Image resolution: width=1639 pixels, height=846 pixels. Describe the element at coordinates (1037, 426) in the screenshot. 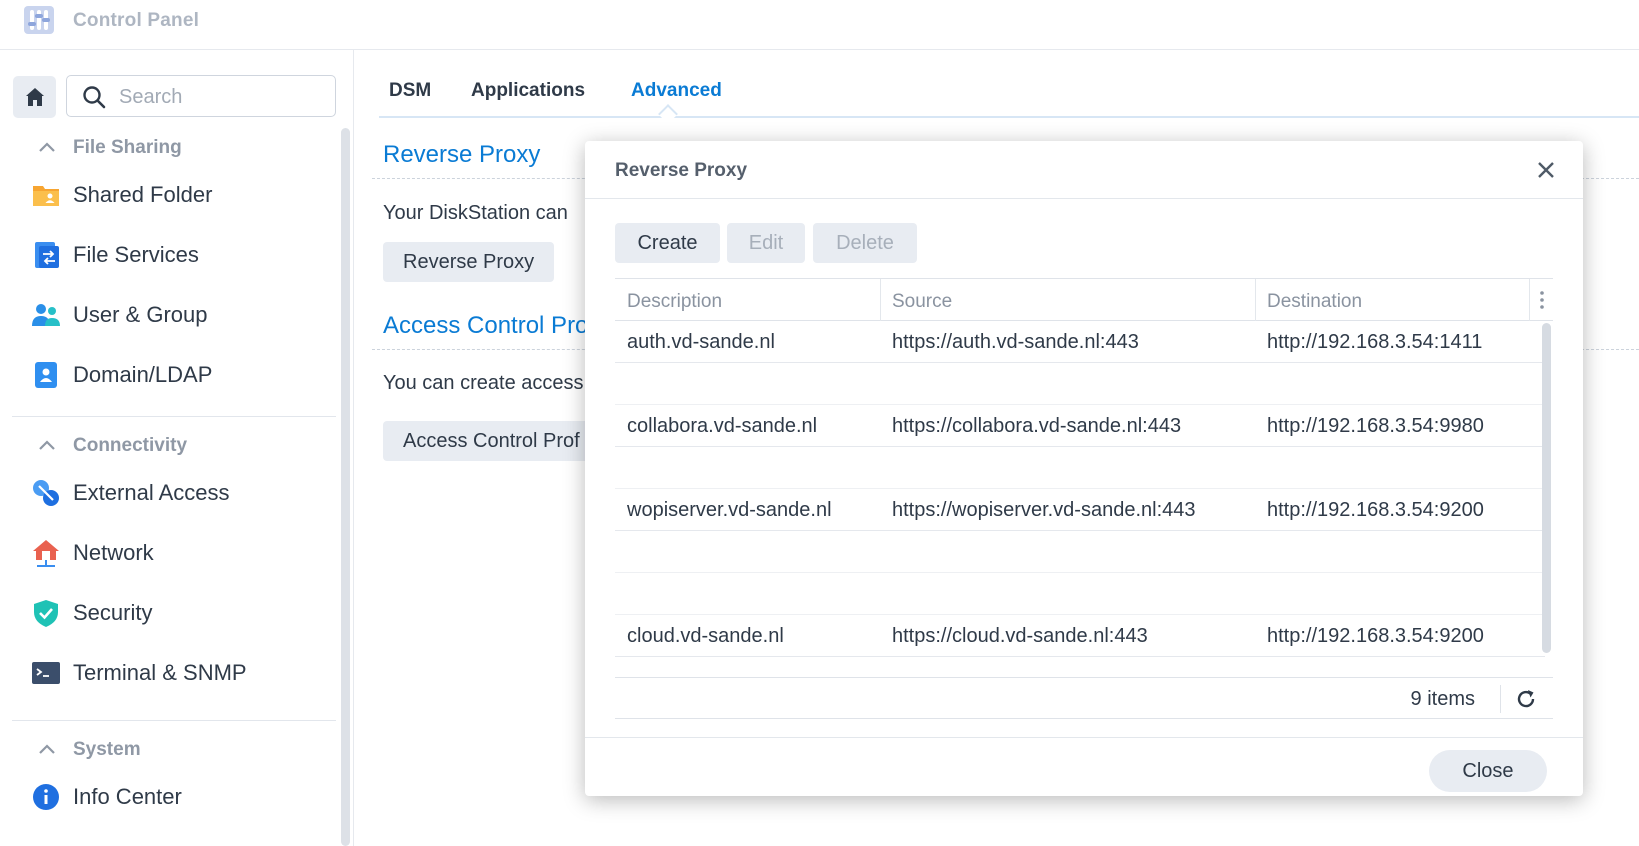

I see `cell-source: https://collabora.vd-sande.nl:443` at that location.